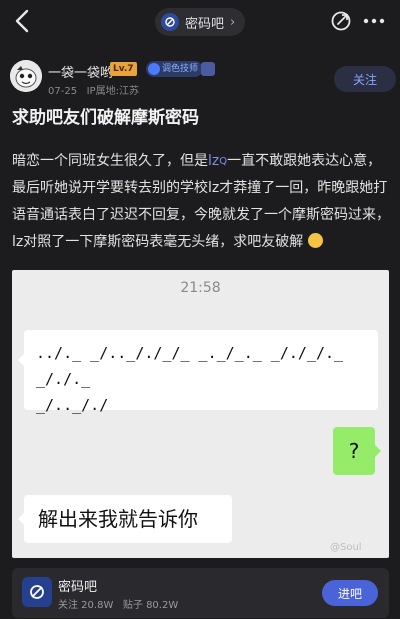  What do you see at coordinates (223, 161) in the screenshot?
I see `search-icon: Q` at bounding box center [223, 161].